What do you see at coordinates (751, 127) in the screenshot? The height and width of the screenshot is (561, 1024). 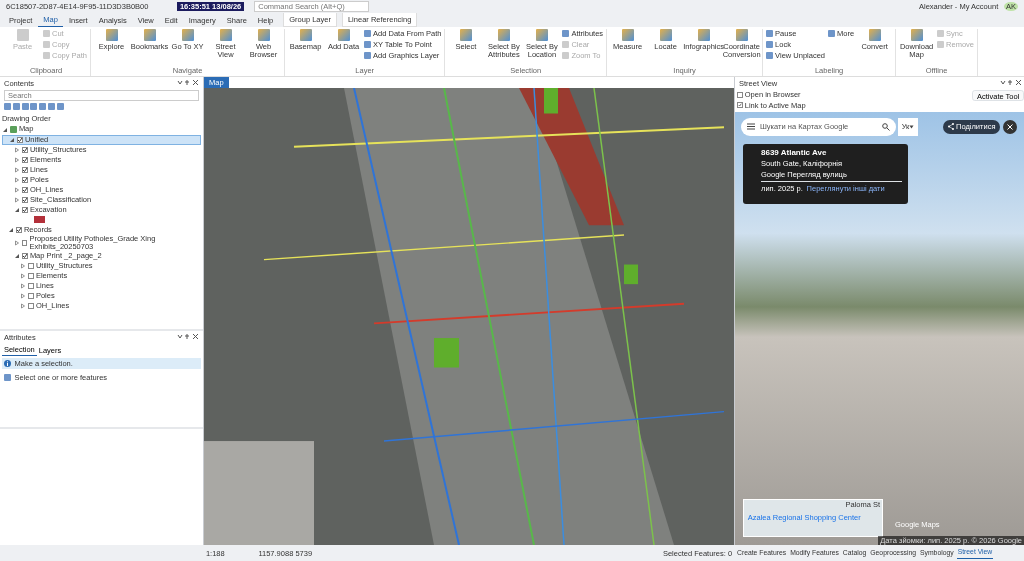 I see `menu-icon` at bounding box center [751, 127].